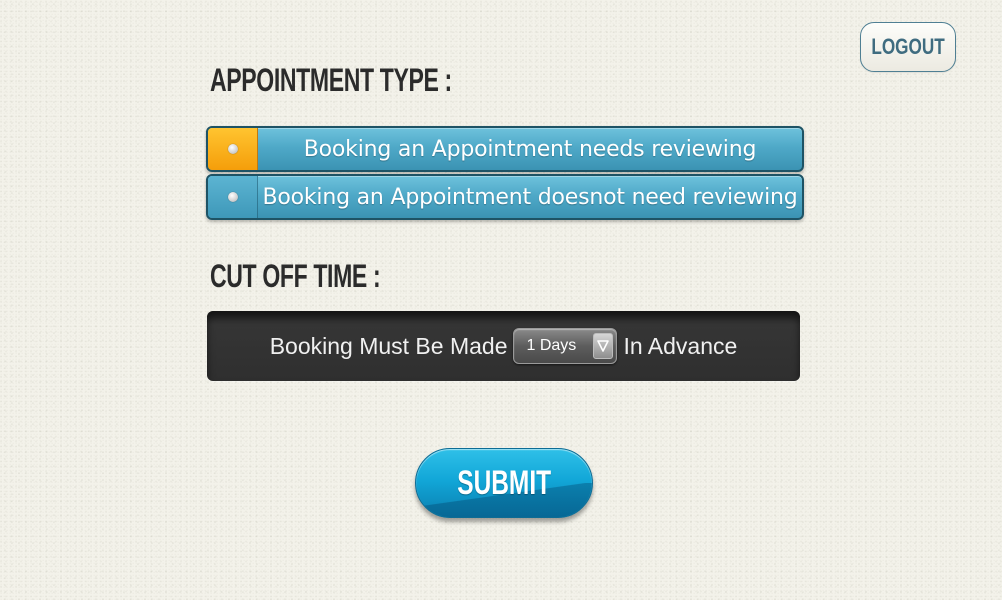  I want to click on radio-needs-reviewing, so click(233, 149).